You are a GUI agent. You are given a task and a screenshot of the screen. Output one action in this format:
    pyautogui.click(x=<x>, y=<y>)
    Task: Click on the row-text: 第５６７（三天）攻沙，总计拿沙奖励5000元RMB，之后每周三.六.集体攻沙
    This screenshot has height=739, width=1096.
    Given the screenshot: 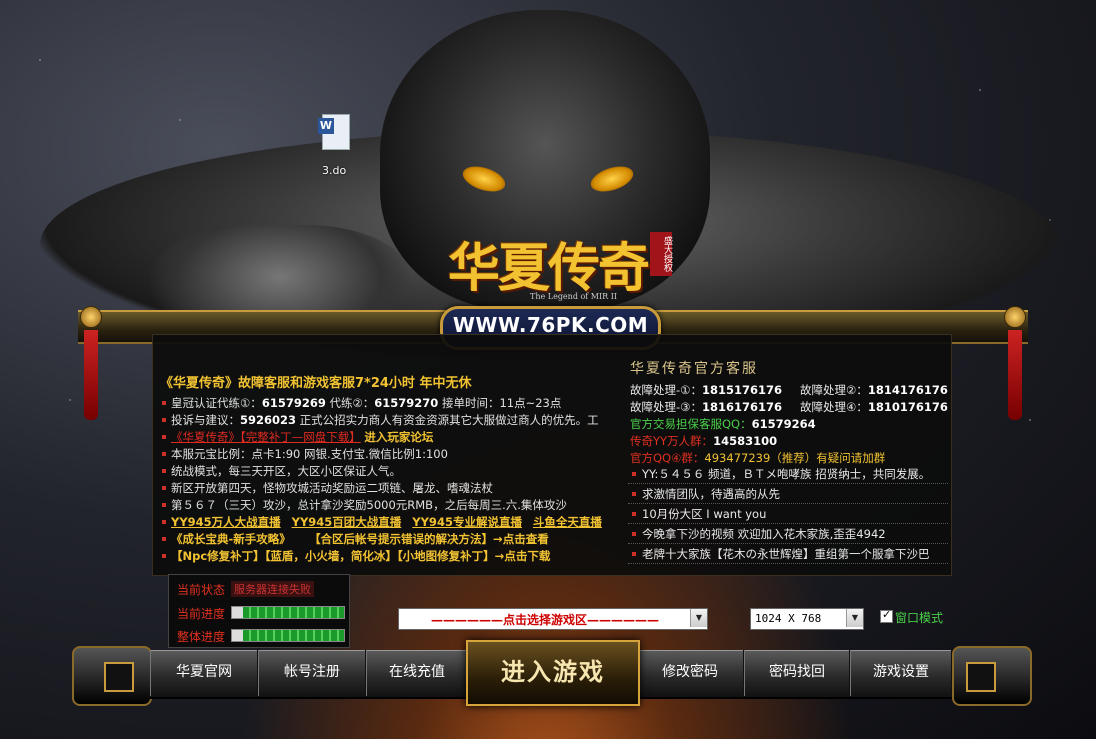 What is the action you would take?
    pyautogui.click(x=369, y=505)
    